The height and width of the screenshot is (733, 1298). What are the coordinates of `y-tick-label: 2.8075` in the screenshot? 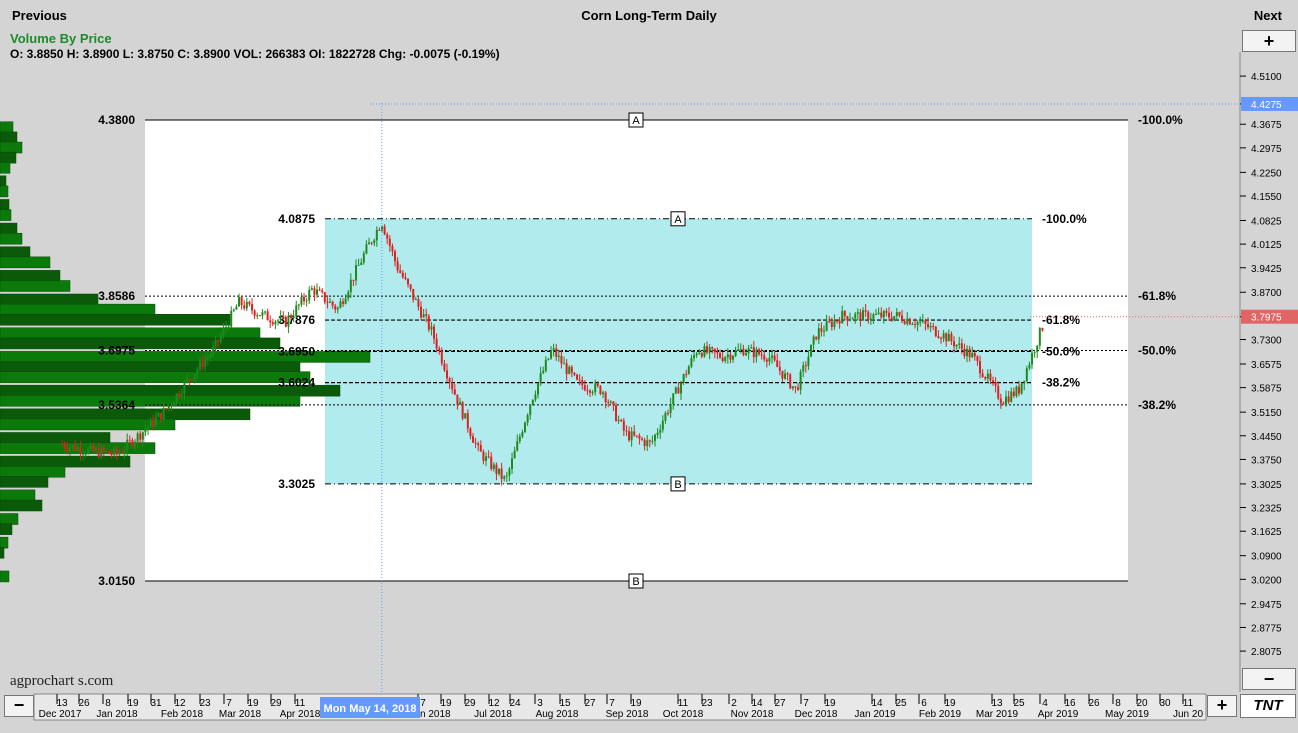 It's located at (1266, 652).